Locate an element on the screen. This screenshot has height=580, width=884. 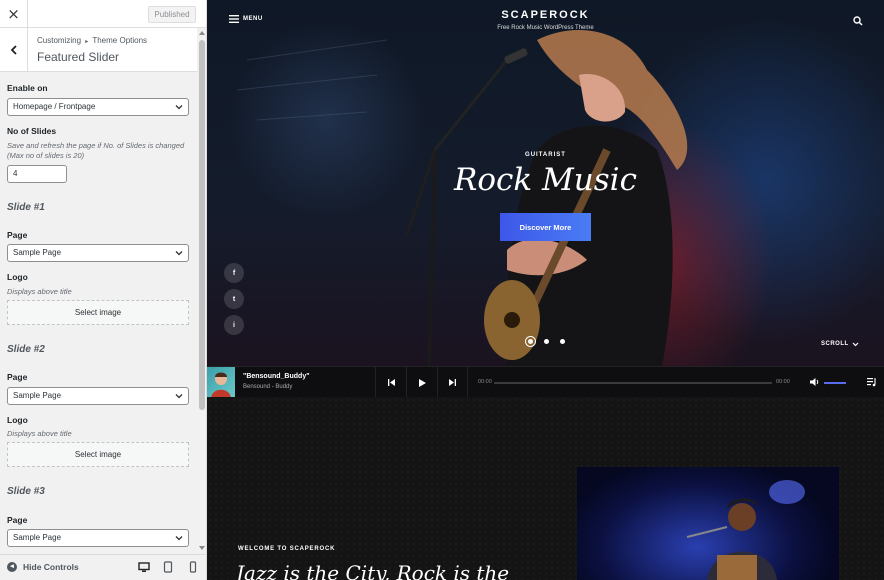
volume-icon is located at coordinates (815, 382).